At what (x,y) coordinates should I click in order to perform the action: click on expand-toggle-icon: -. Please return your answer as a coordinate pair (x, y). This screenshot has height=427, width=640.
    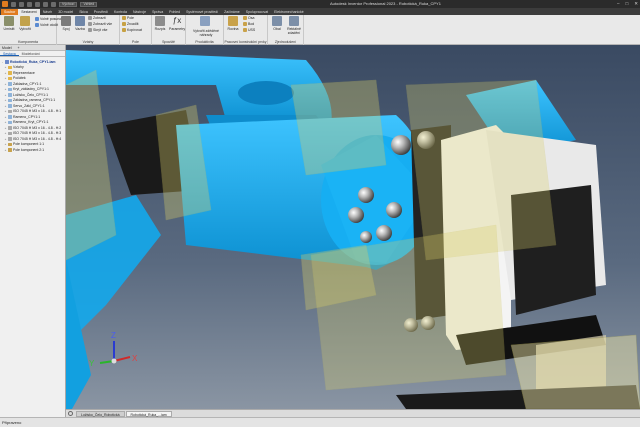
    Looking at the image, I should click on (2, 62).